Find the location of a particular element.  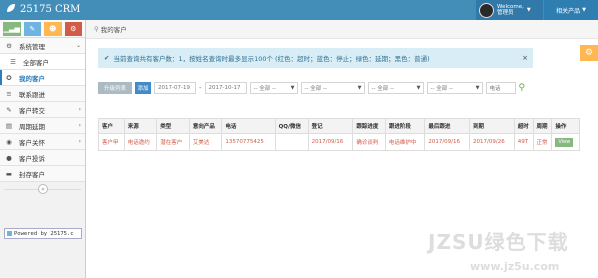

sidebar-item-7: ● 客户投诉 is located at coordinates (42, 158).